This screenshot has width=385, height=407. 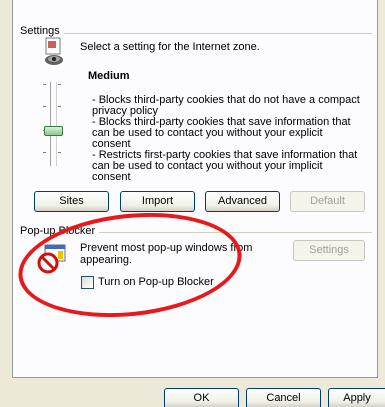 What do you see at coordinates (329, 250) in the screenshot?
I see `popup-settings-button: Settings` at bounding box center [329, 250].